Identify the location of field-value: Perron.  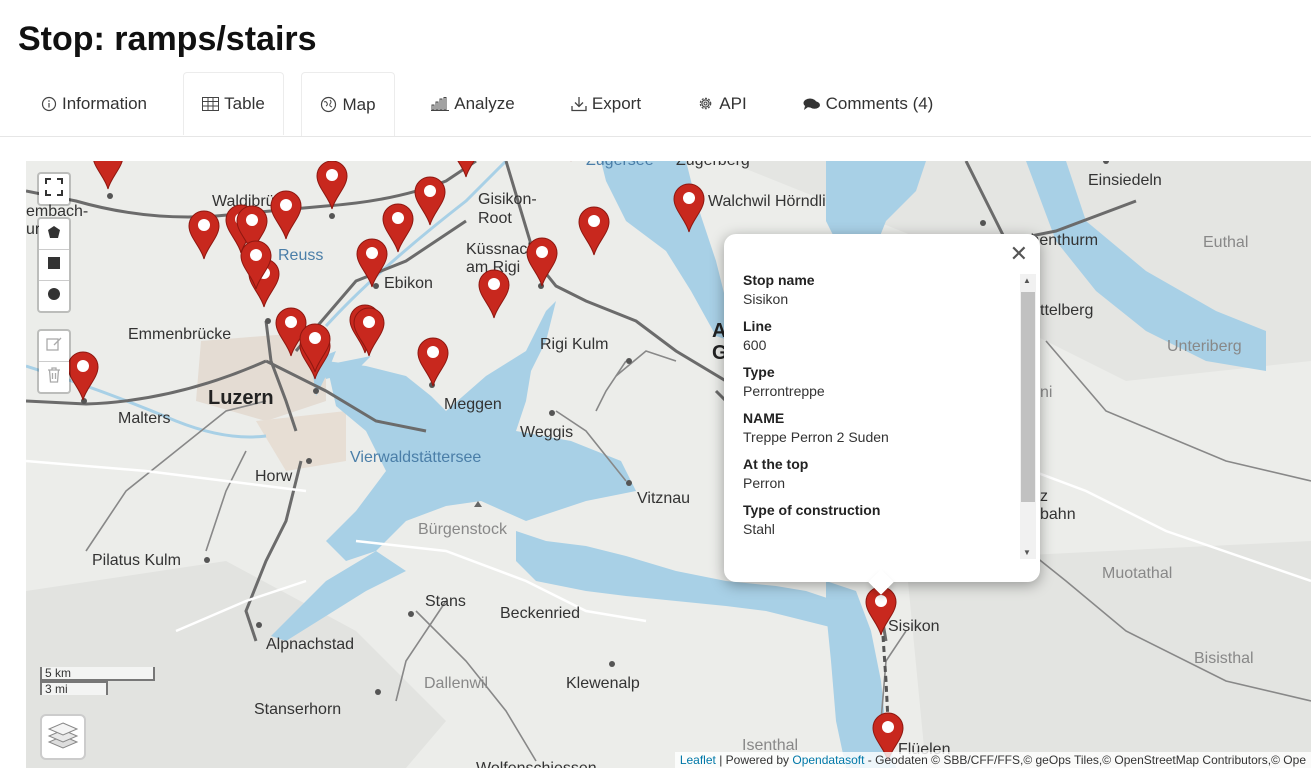
(764, 483).